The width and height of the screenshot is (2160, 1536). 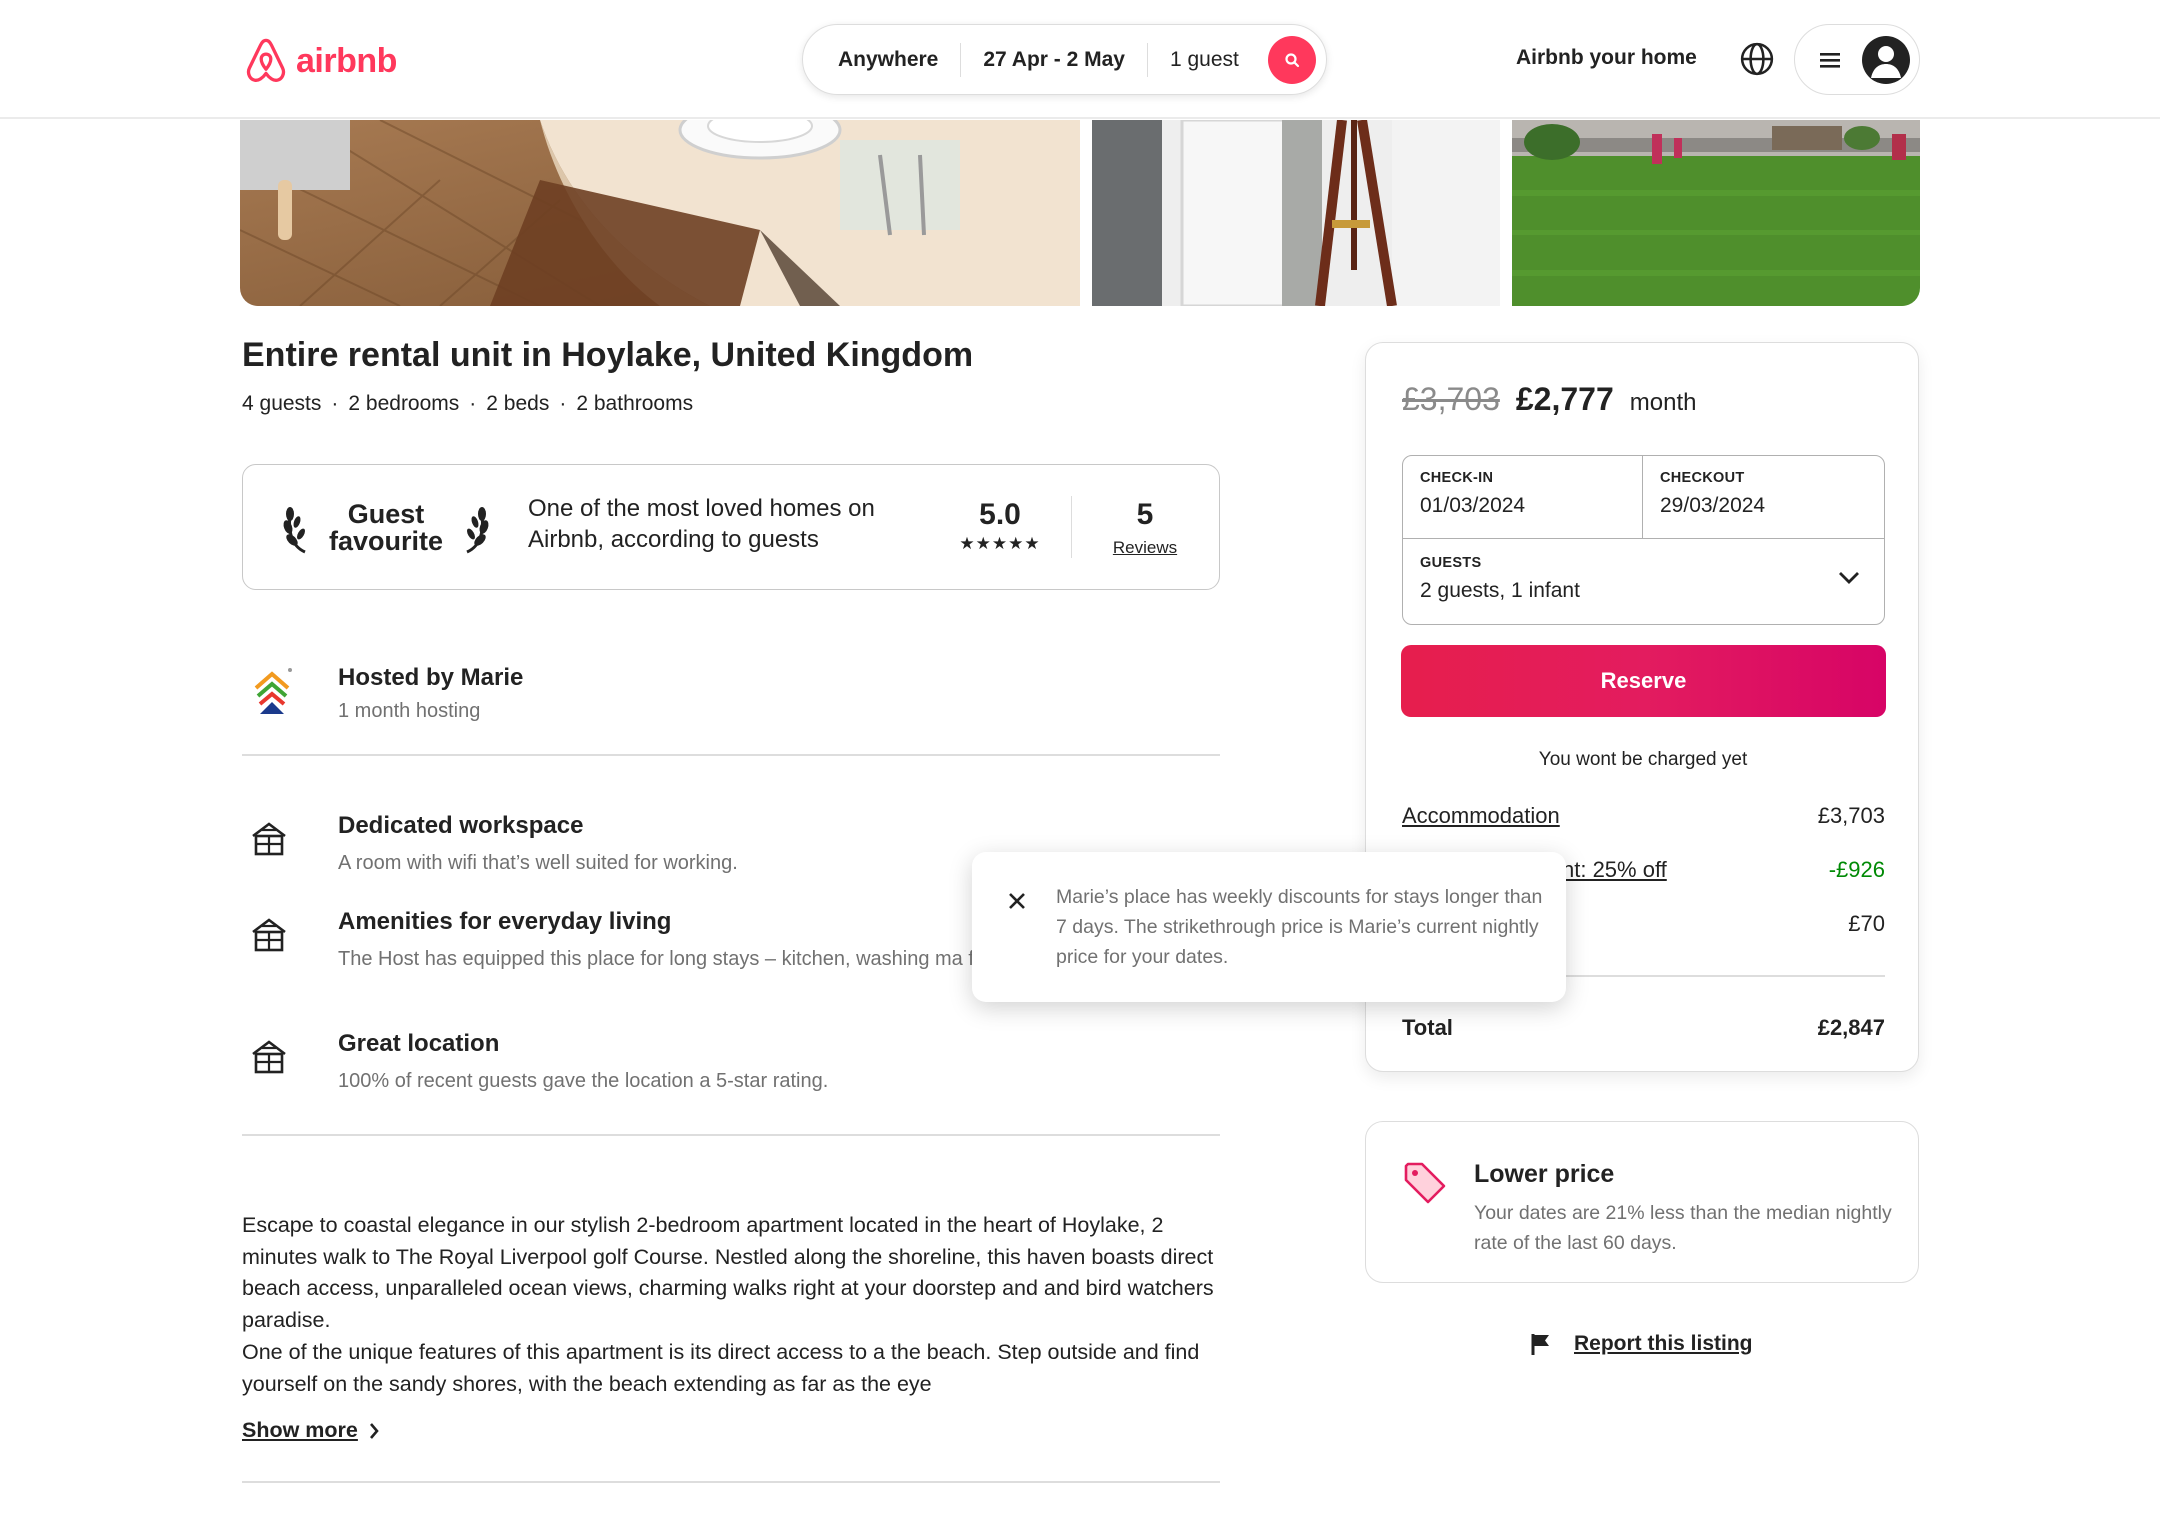 What do you see at coordinates (1663, 1343) in the screenshot?
I see `report-listing-label: Report this listing` at bounding box center [1663, 1343].